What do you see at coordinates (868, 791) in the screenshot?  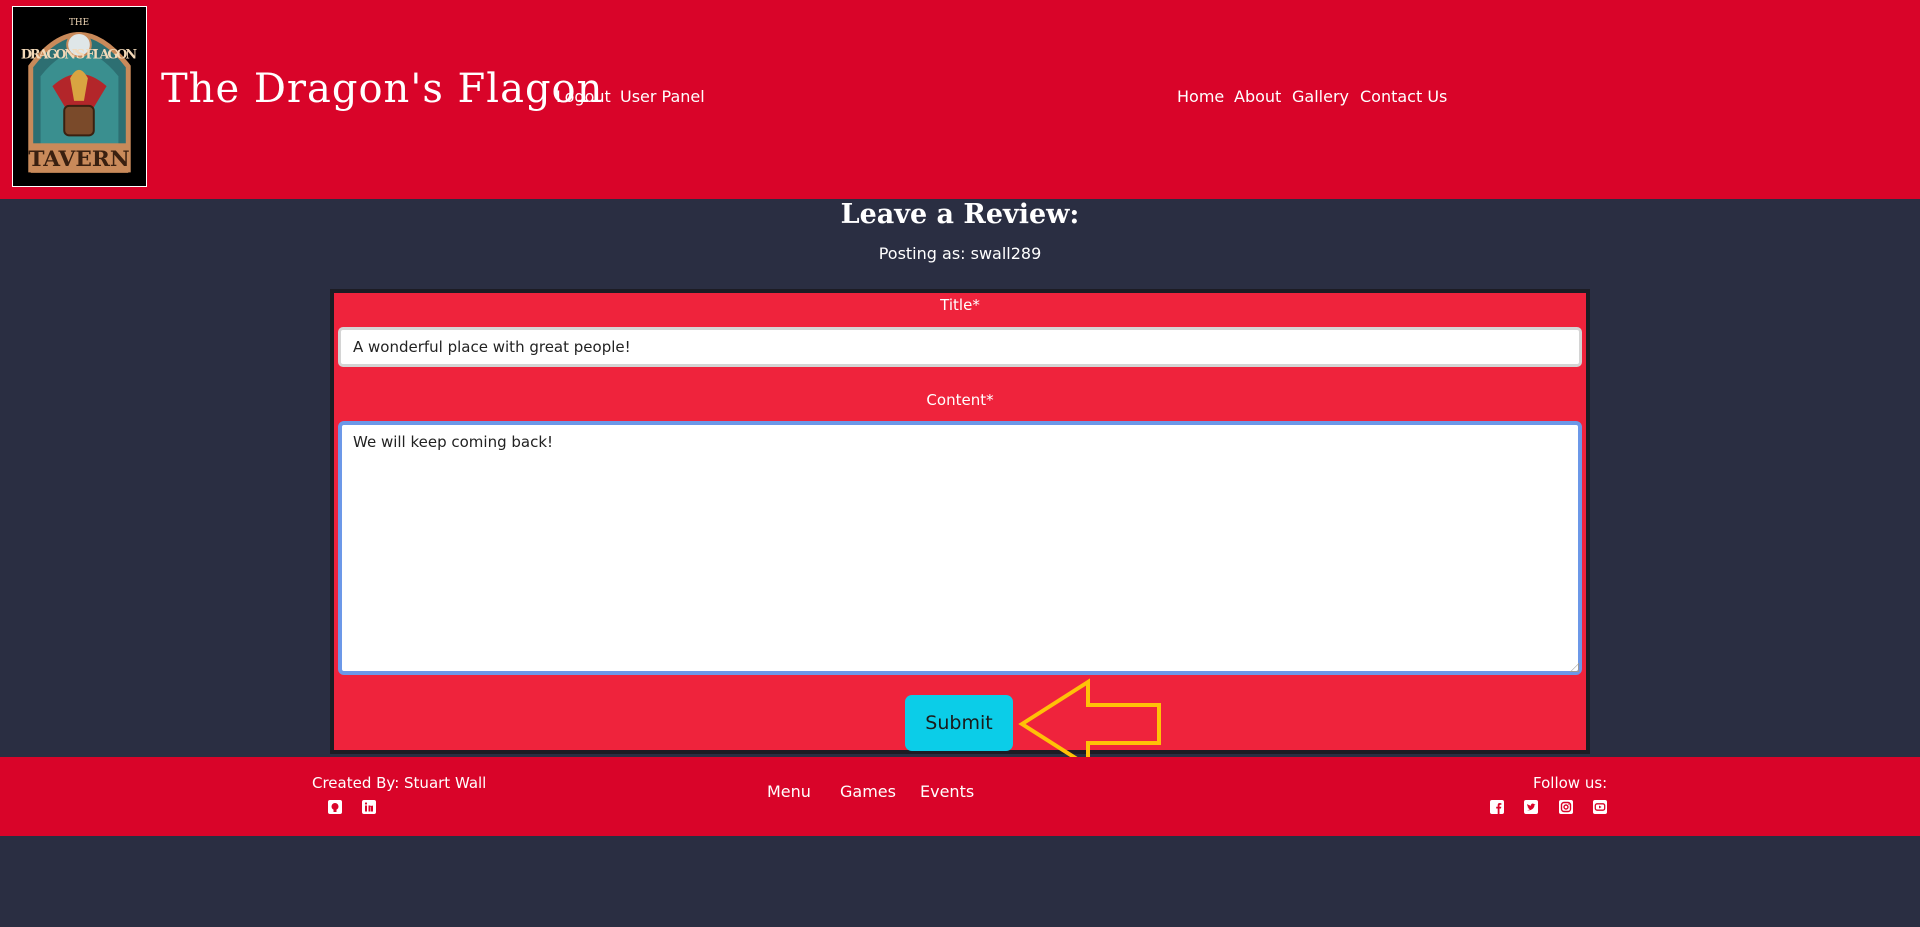 I see `footer-games-link: Games` at bounding box center [868, 791].